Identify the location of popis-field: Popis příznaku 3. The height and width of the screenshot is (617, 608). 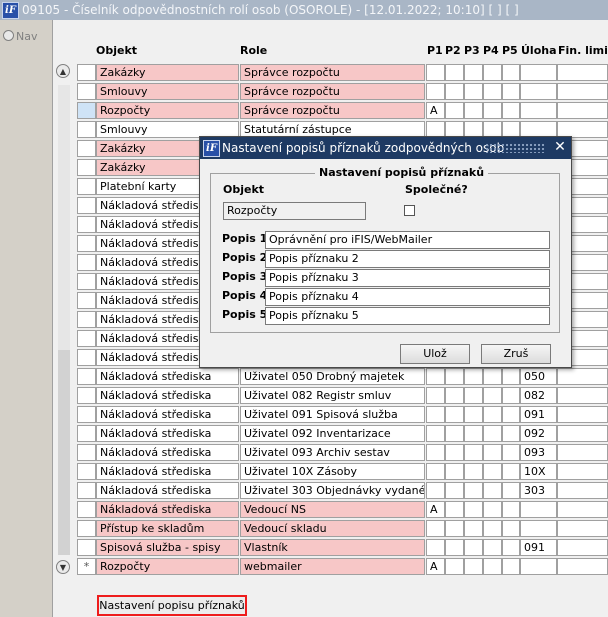
(407, 278).